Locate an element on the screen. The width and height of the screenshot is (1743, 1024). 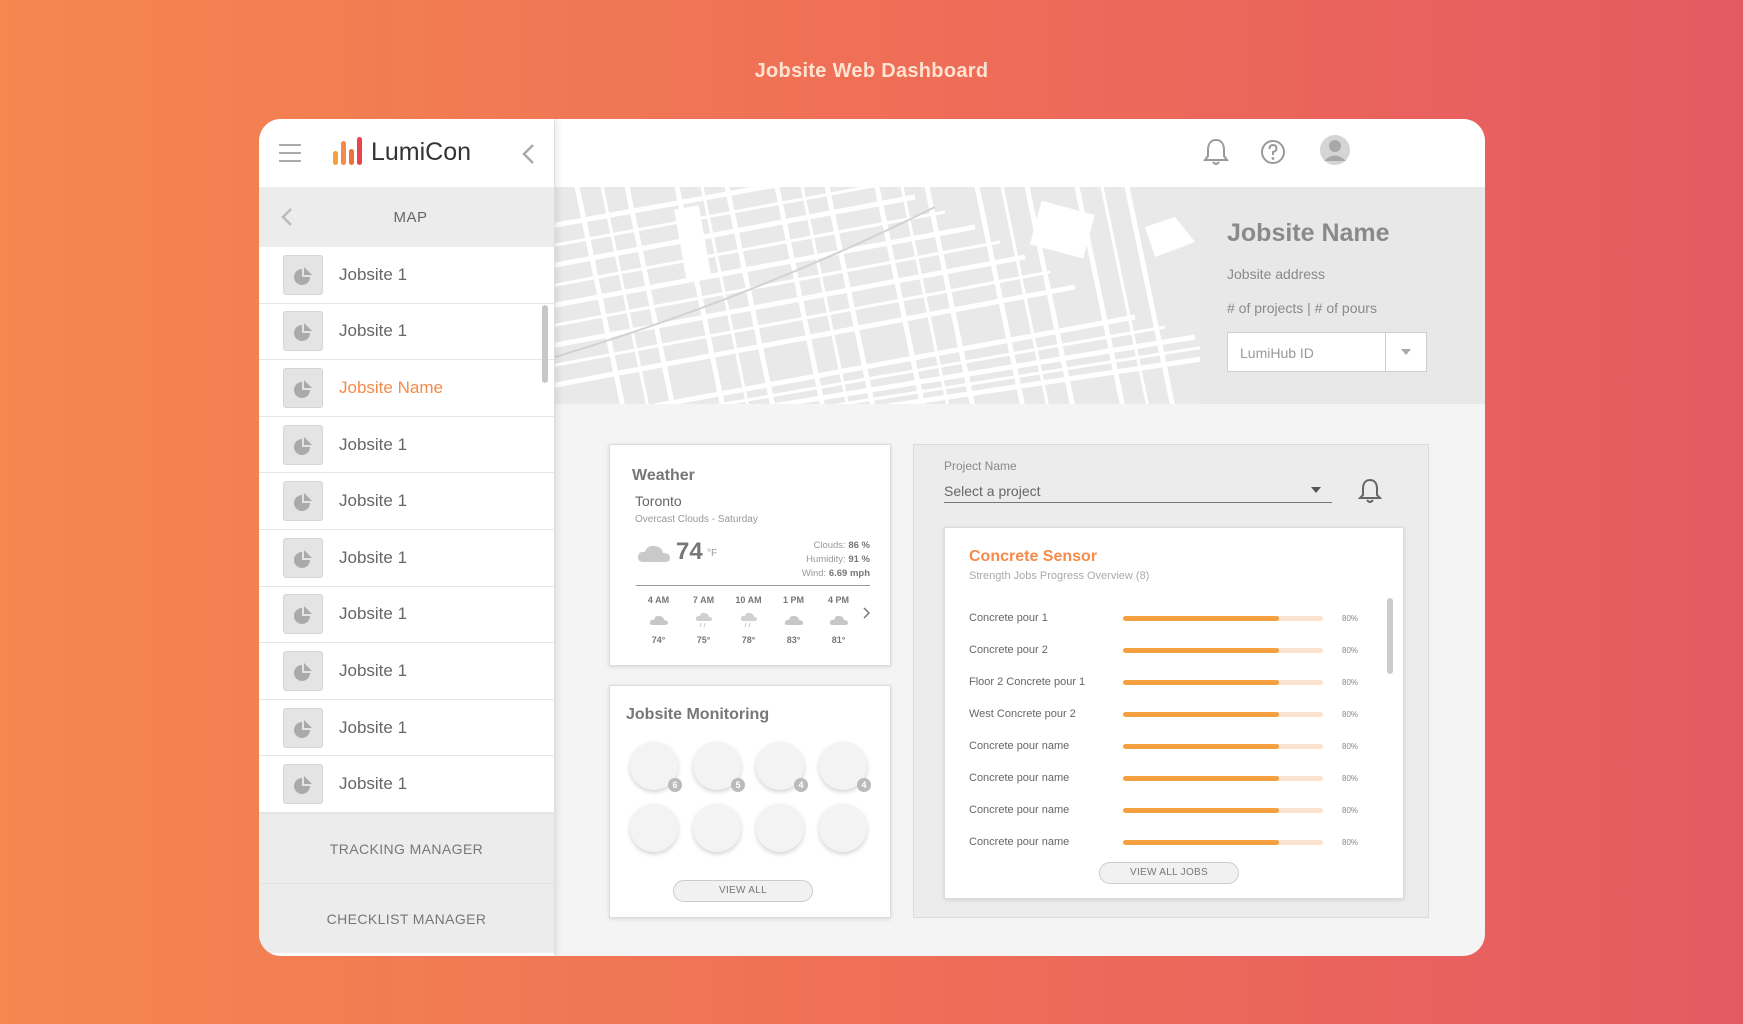
view-all-button: VIEW ALL is located at coordinates (743, 891).